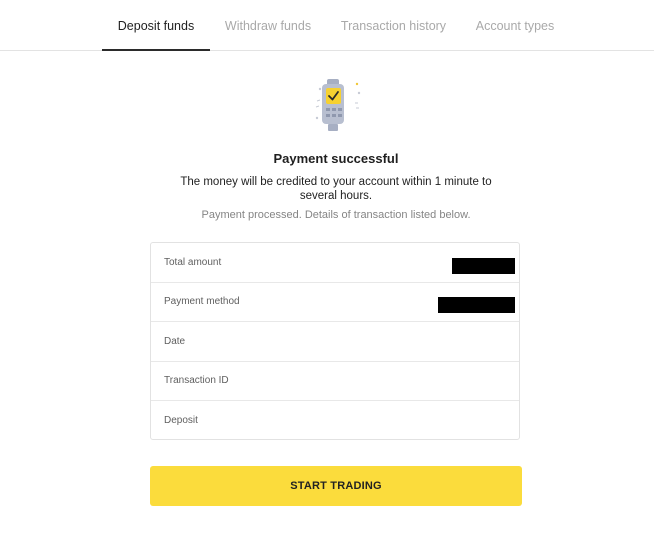 This screenshot has height=533, width=654. Describe the element at coordinates (196, 380) in the screenshot. I see `detail-label-transaction-id: Transaction ID` at that location.